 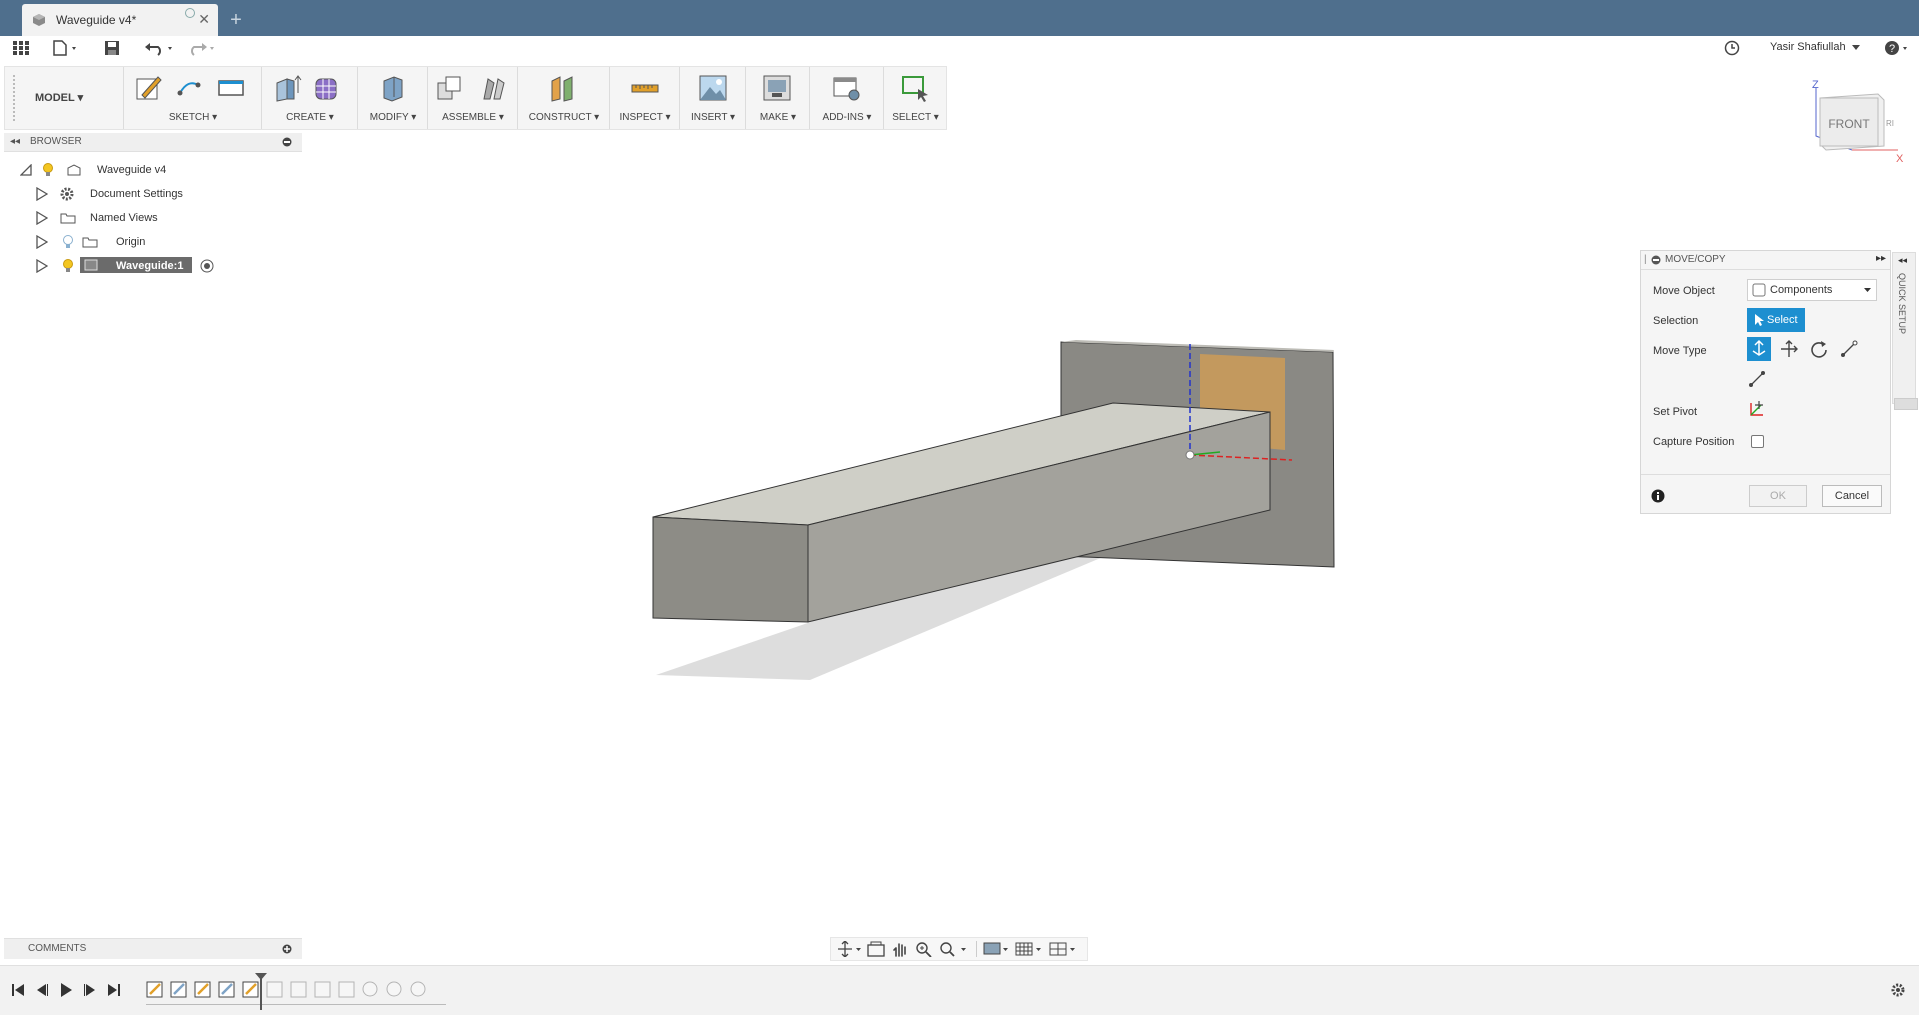 I want to click on move-copy-header: | MOVE/COPY ▸▸, so click(x=1765, y=260).